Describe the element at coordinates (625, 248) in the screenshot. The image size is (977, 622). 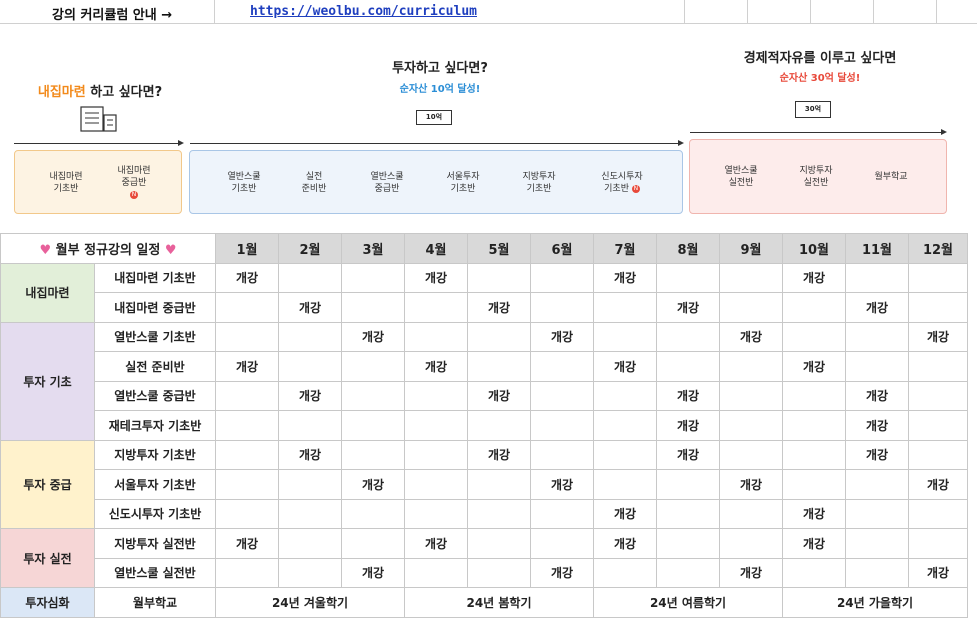
I see `month-header: 7월` at that location.